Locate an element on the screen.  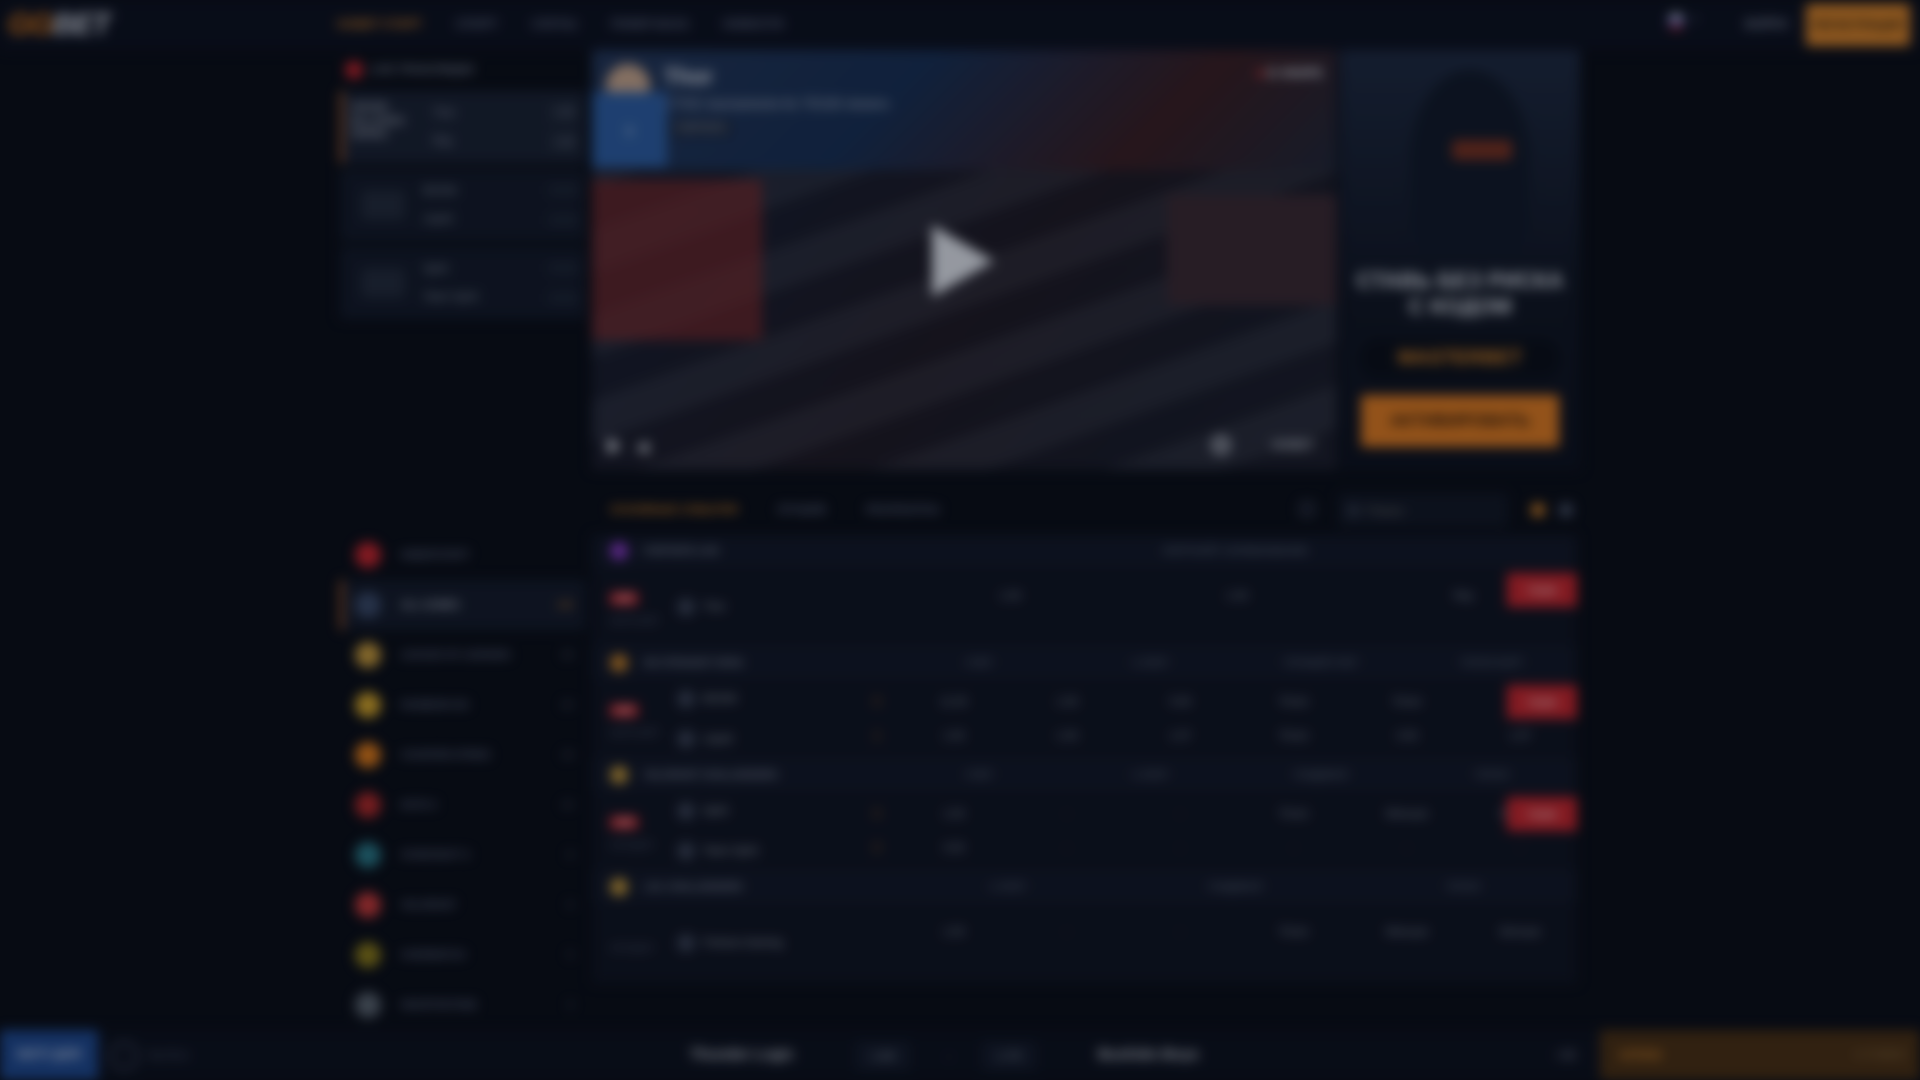
volume-icon: ◀ is located at coordinates (642, 447).